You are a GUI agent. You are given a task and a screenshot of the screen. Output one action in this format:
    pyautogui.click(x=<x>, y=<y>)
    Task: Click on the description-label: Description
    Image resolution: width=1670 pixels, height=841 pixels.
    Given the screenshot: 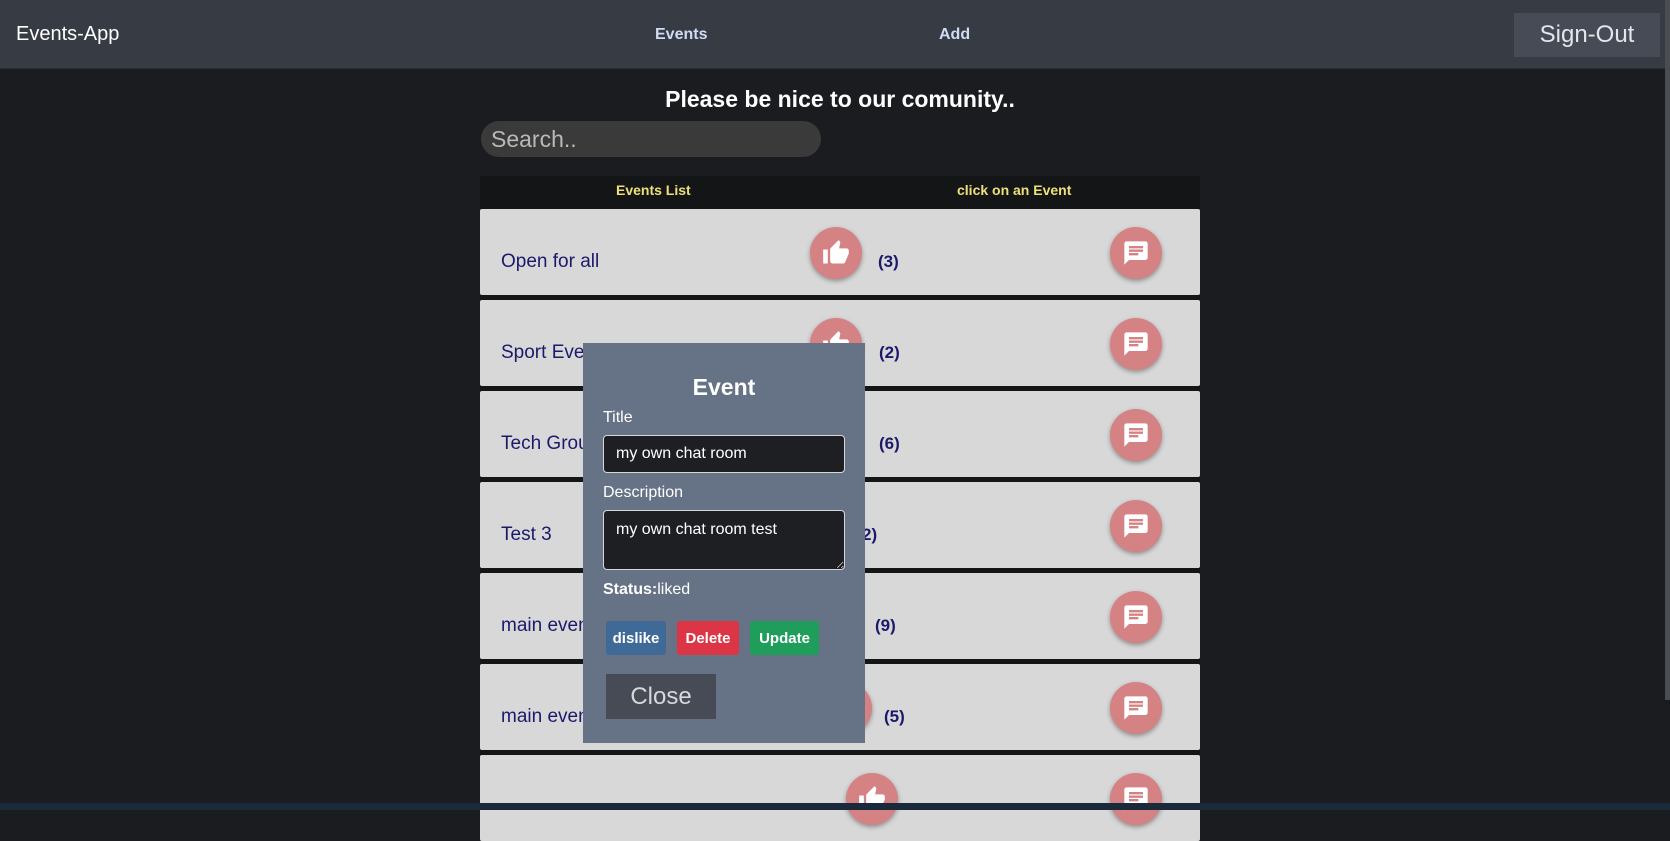 What is the action you would take?
    pyautogui.click(x=643, y=492)
    